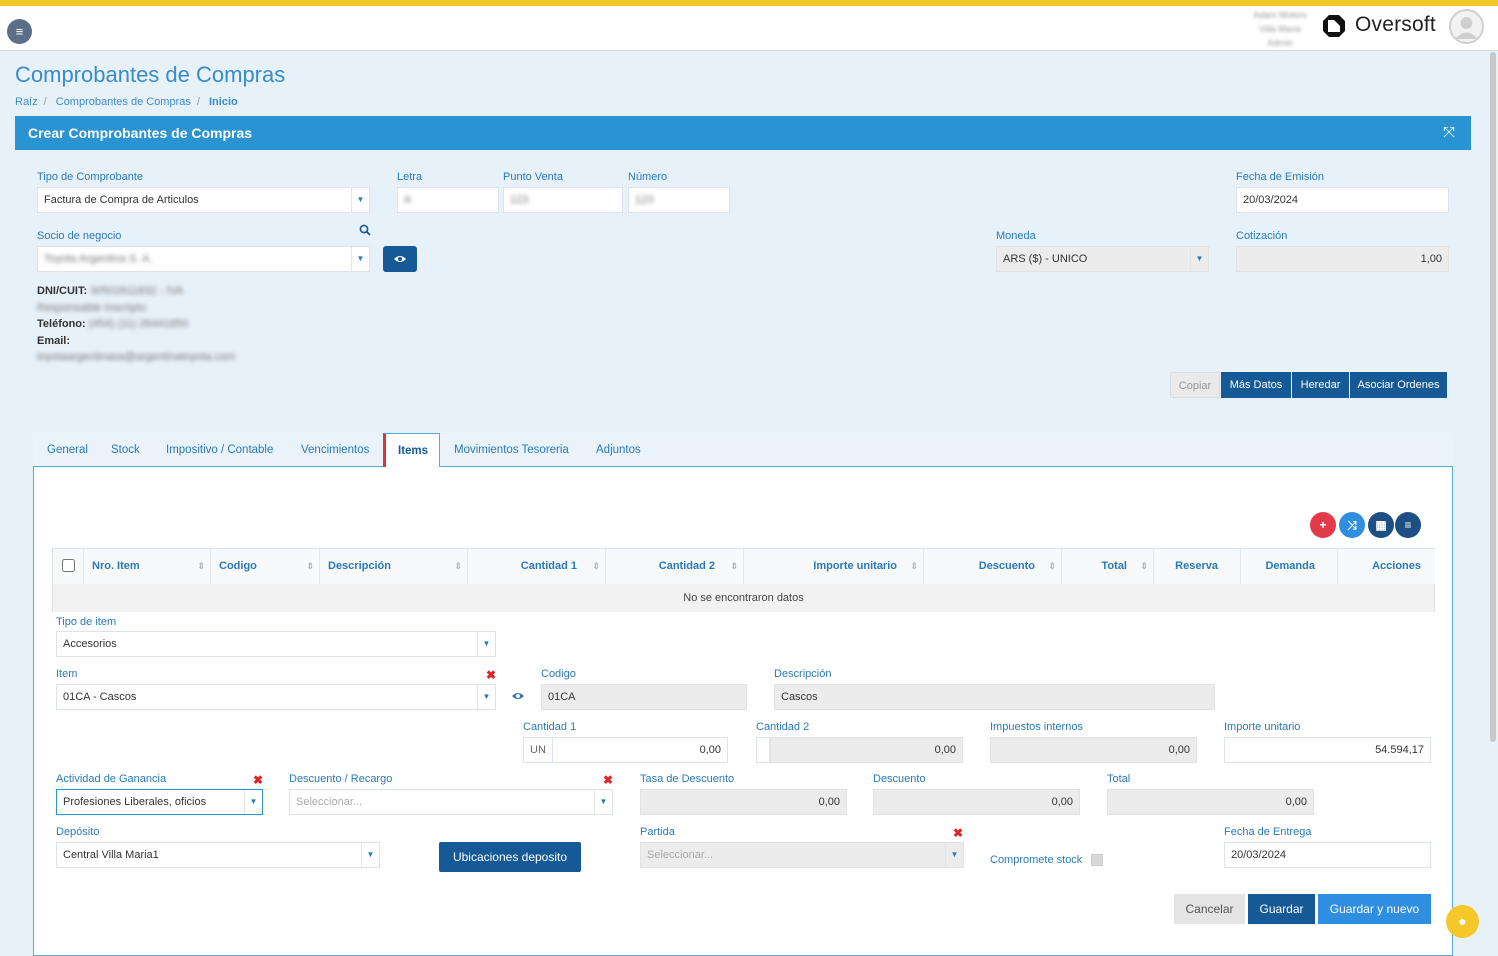 The width and height of the screenshot is (1498, 956). I want to click on email-label: Email:, so click(54, 340).